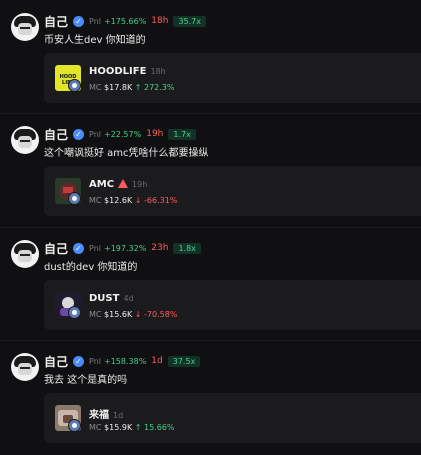 Image resolution: width=421 pixels, height=455 pixels. Describe the element at coordinates (101, 184) in the screenshot. I see `token-name: AMC` at that location.